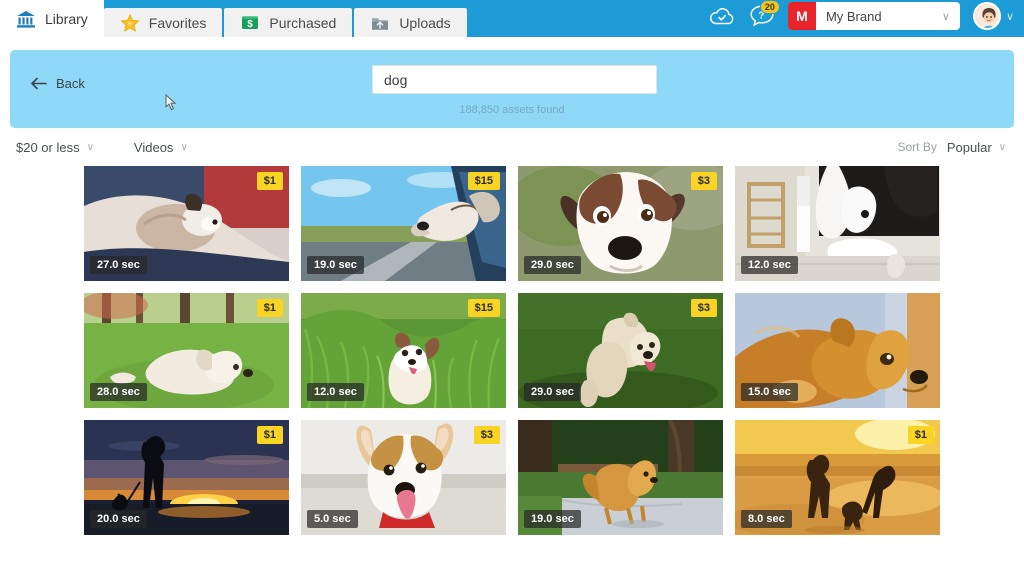 This screenshot has width=1024, height=573. Describe the element at coordinates (969, 147) in the screenshot. I see `sort-by-value: Popular` at that location.